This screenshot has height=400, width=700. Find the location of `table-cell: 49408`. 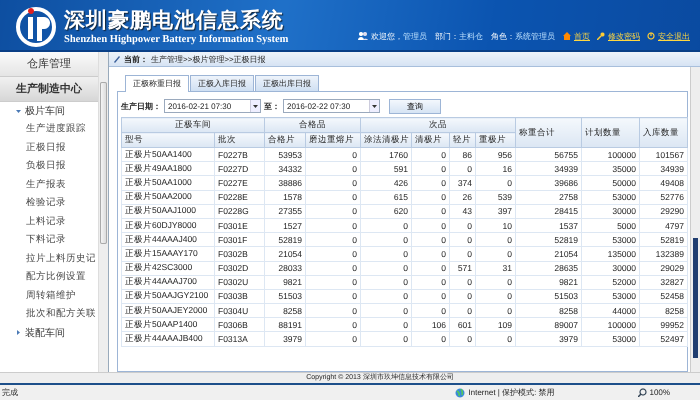

table-cell: 49408 is located at coordinates (664, 183).